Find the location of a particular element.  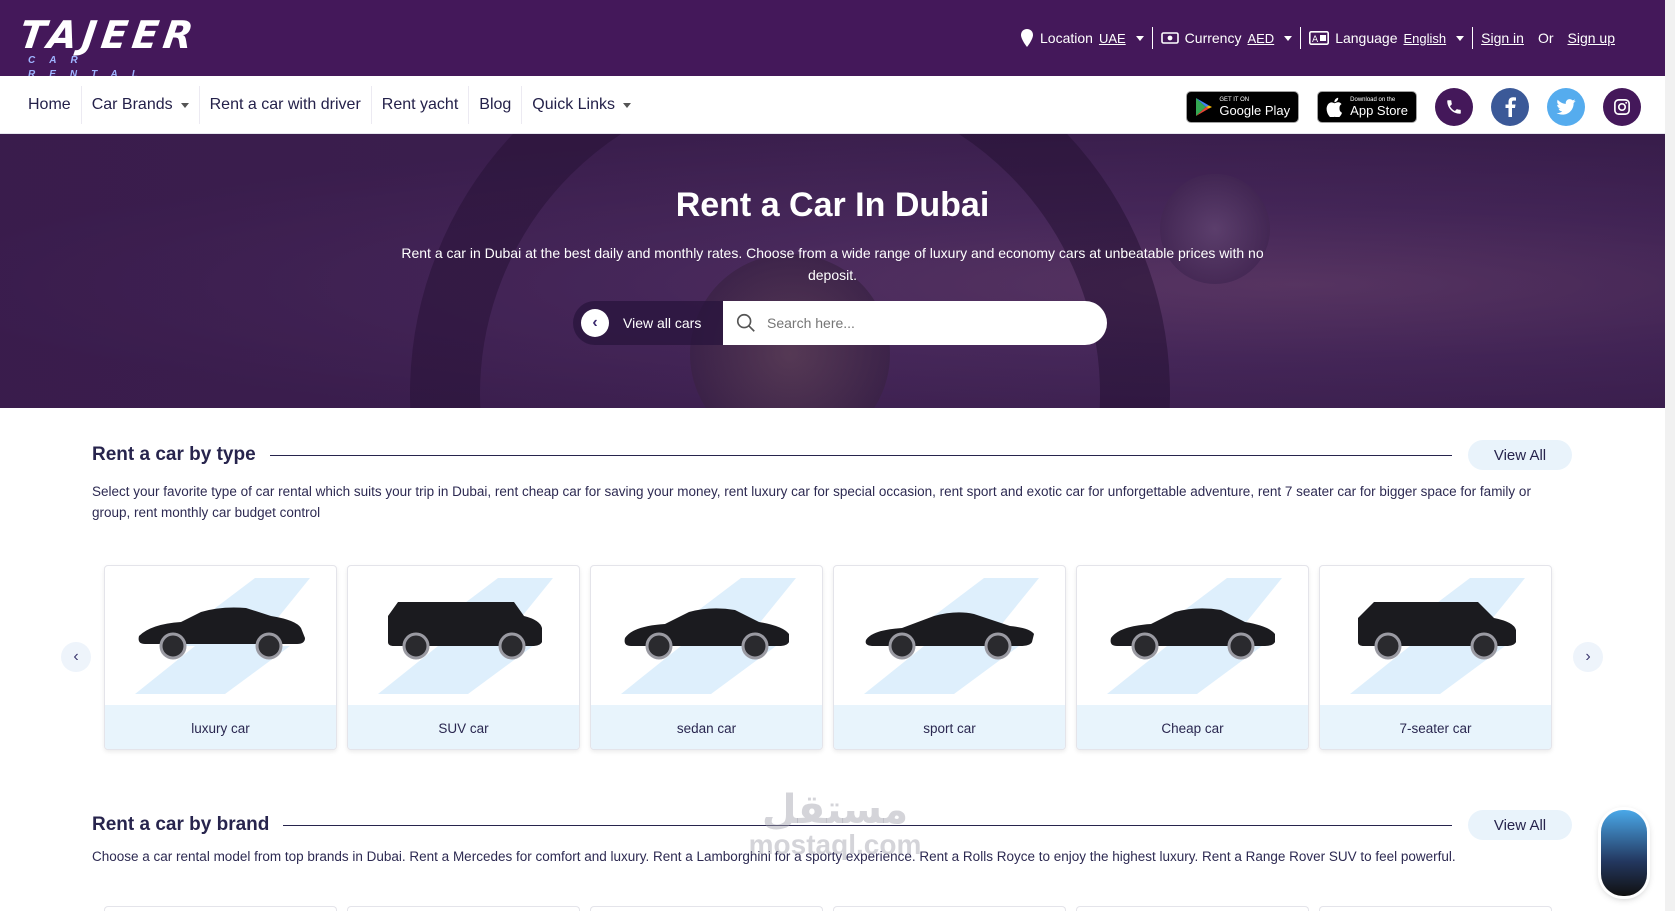

or-text: Or is located at coordinates (1545, 38).